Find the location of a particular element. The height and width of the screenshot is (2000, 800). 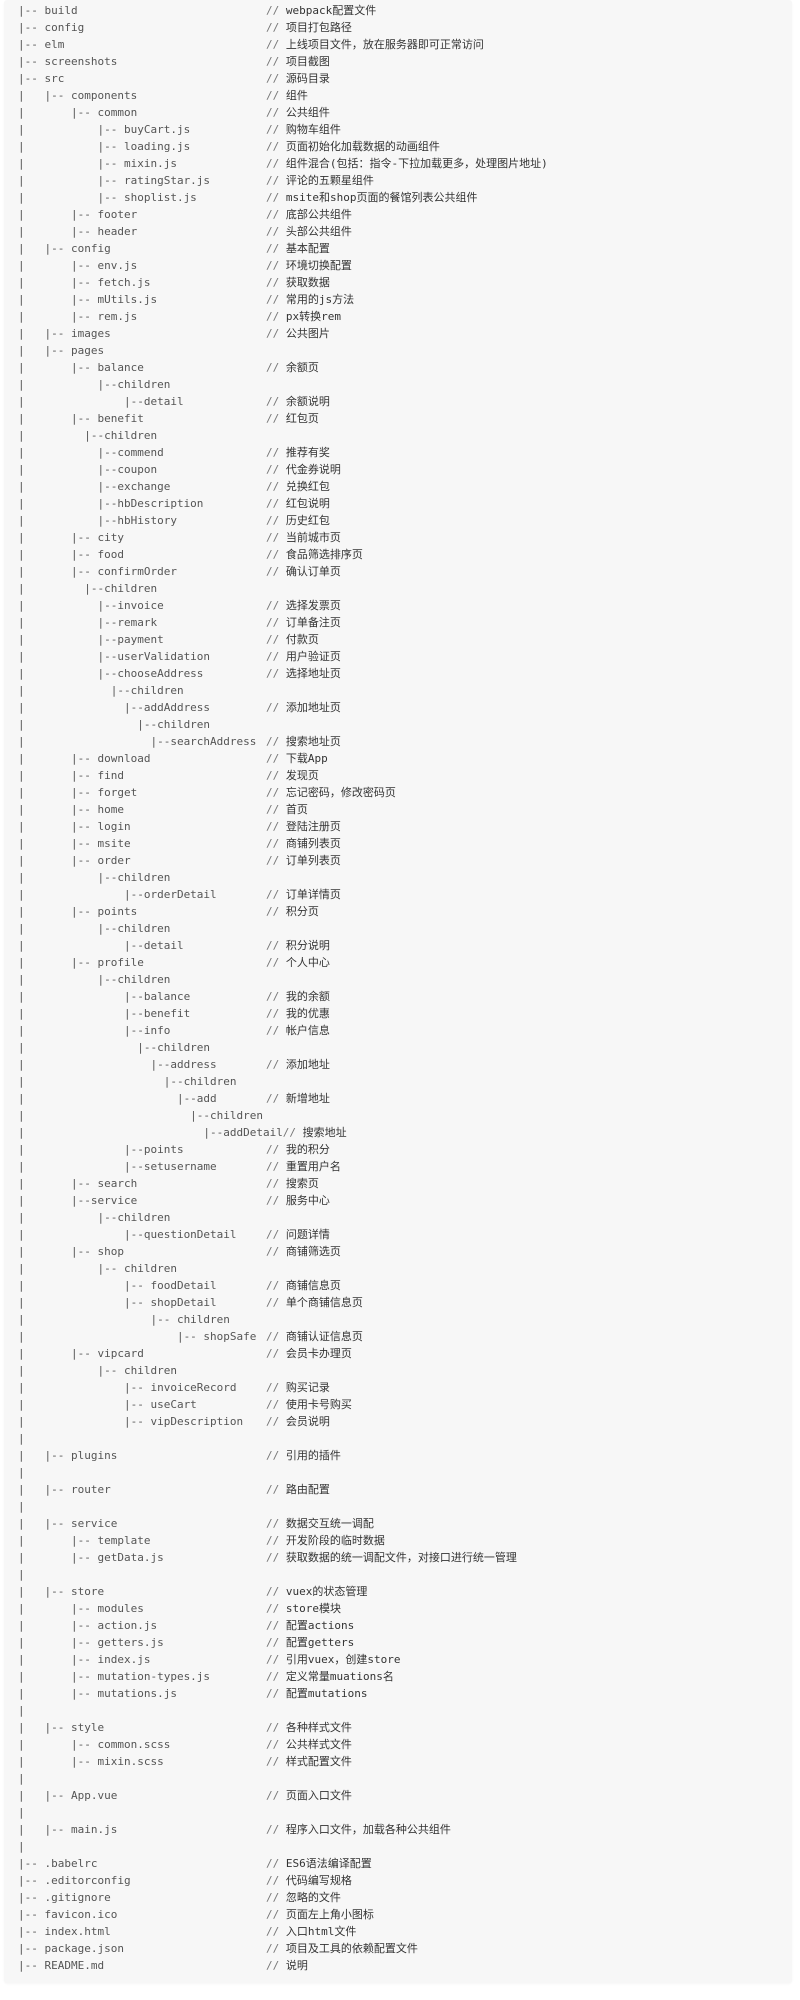

comment-text: 配置getters is located at coordinates (320, 1642).